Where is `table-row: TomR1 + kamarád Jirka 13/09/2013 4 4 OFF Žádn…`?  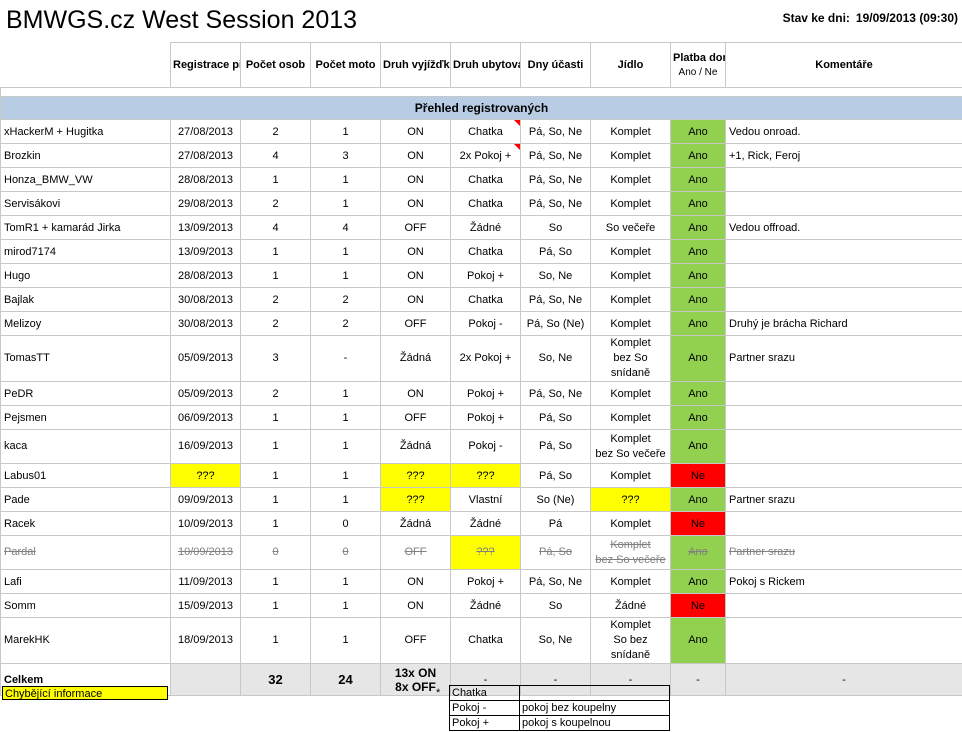
table-row: TomR1 + kamarád Jirka 13/09/2013 4 4 OFF Žádn… is located at coordinates (481, 227).